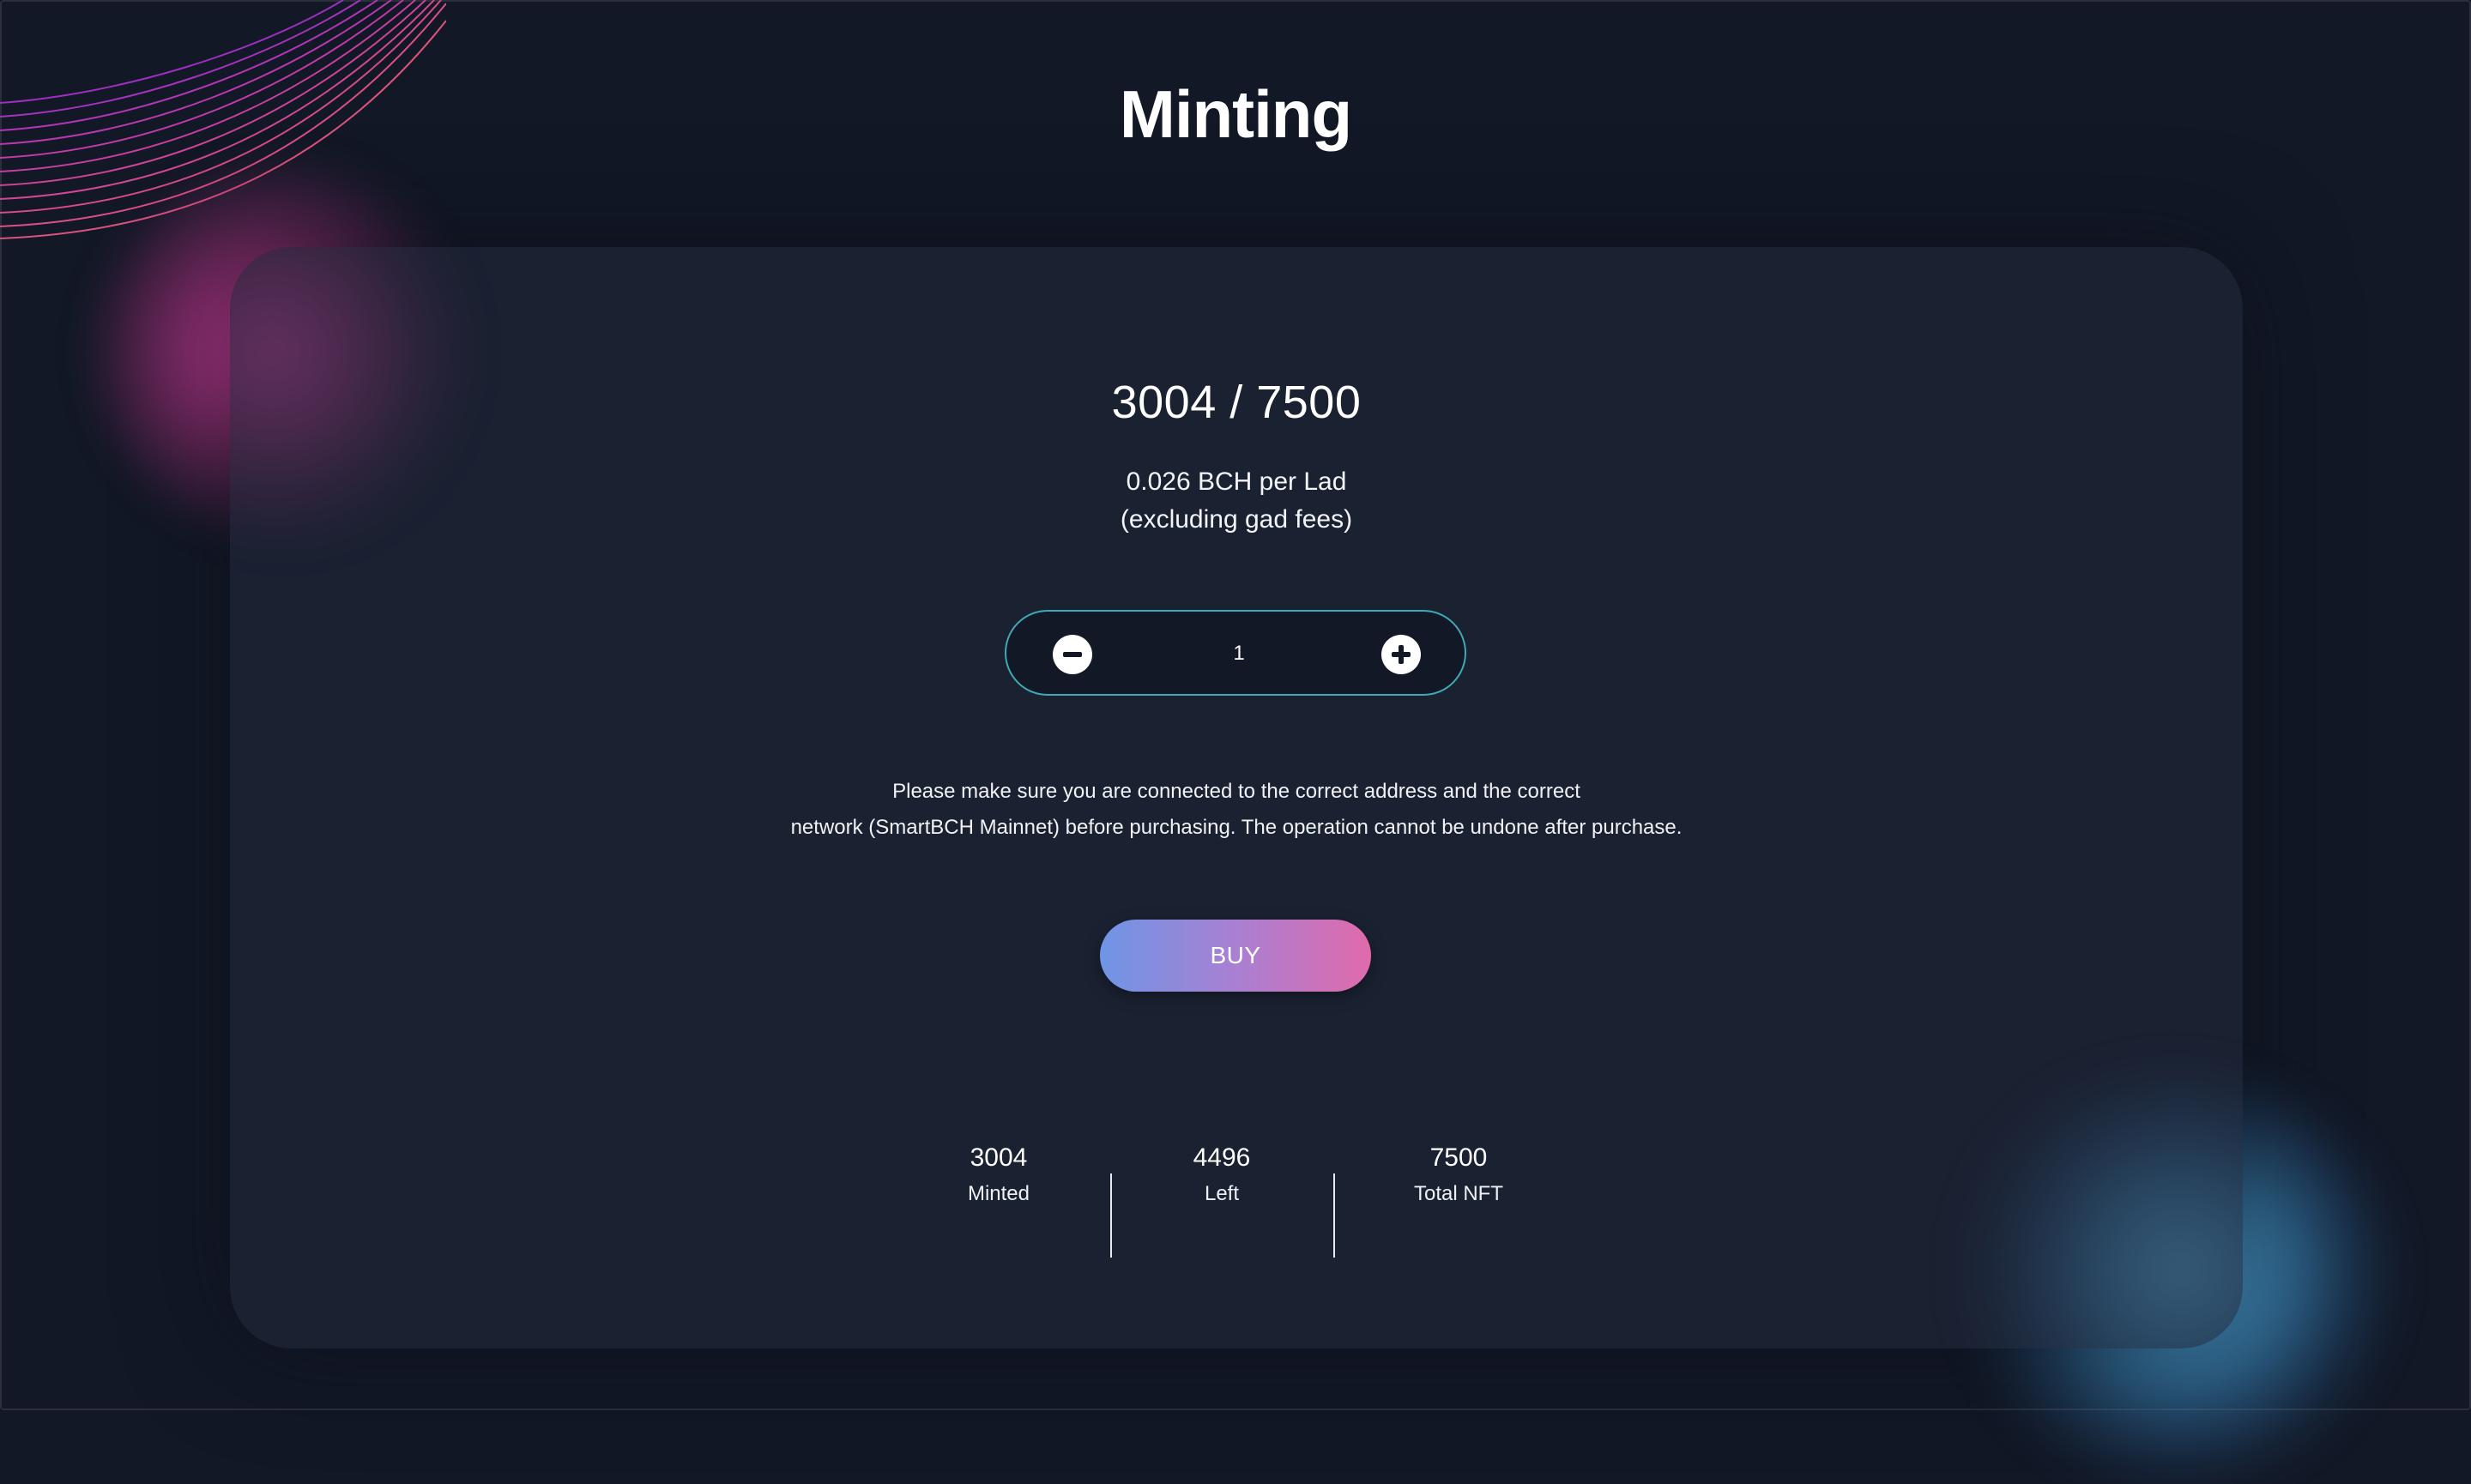 The height and width of the screenshot is (1484, 2471). I want to click on quantity-stepper, so click(1235, 653).